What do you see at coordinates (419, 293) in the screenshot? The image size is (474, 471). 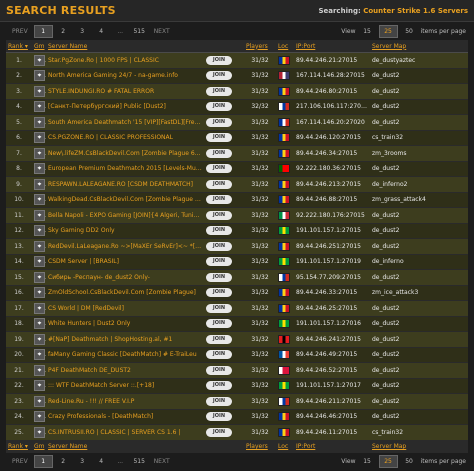 I see `map-cell: zm_ice_attack3` at bounding box center [419, 293].